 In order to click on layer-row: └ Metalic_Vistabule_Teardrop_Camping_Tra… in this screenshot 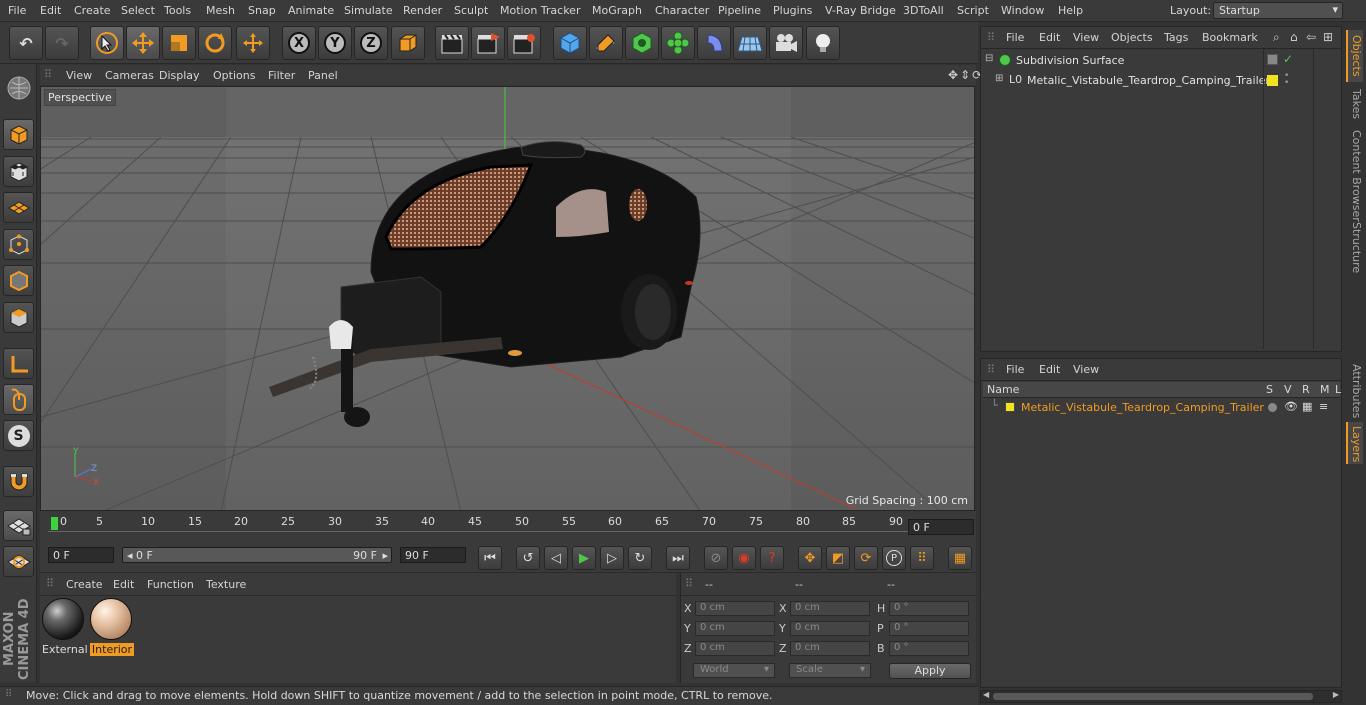, I will do `click(1161, 407)`.